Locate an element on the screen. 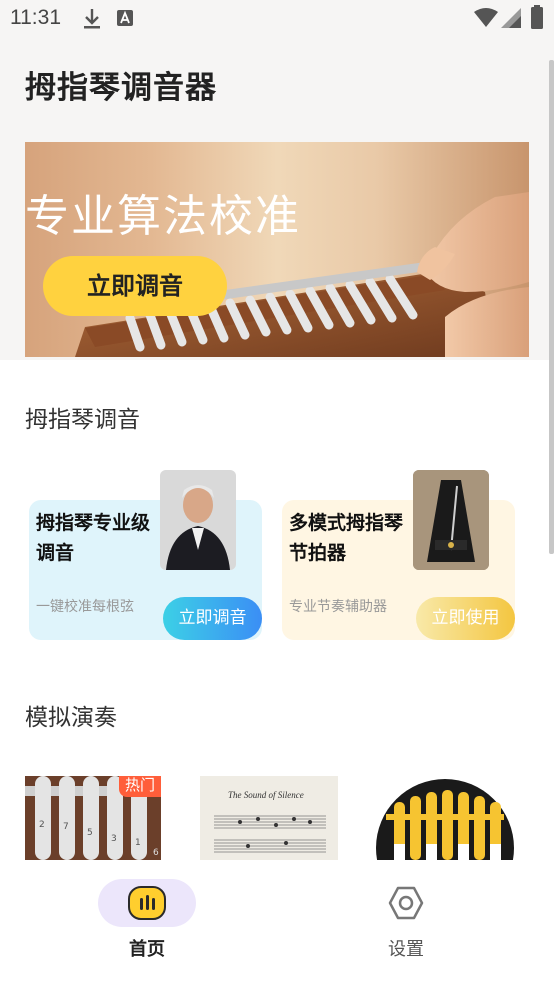 The width and height of the screenshot is (554, 984). simulate-item-kalimba: 2 7 5 3 1 6 热门 is located at coordinates (93, 818).